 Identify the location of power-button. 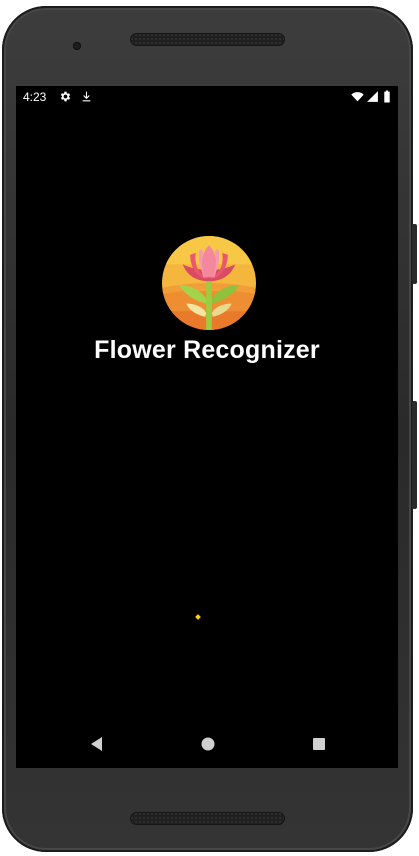
(414, 254).